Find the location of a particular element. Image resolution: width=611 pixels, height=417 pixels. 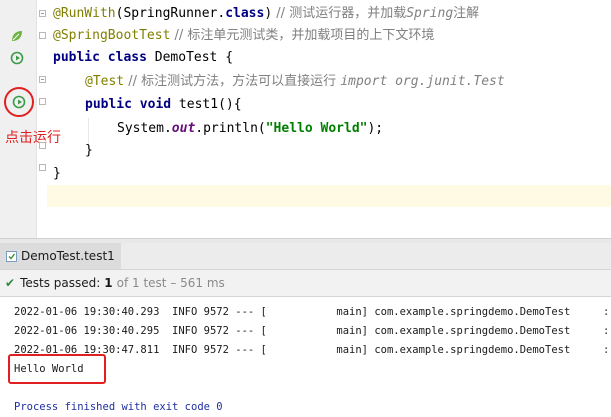

code-line-5: public void test1(){ is located at coordinates (163, 104).